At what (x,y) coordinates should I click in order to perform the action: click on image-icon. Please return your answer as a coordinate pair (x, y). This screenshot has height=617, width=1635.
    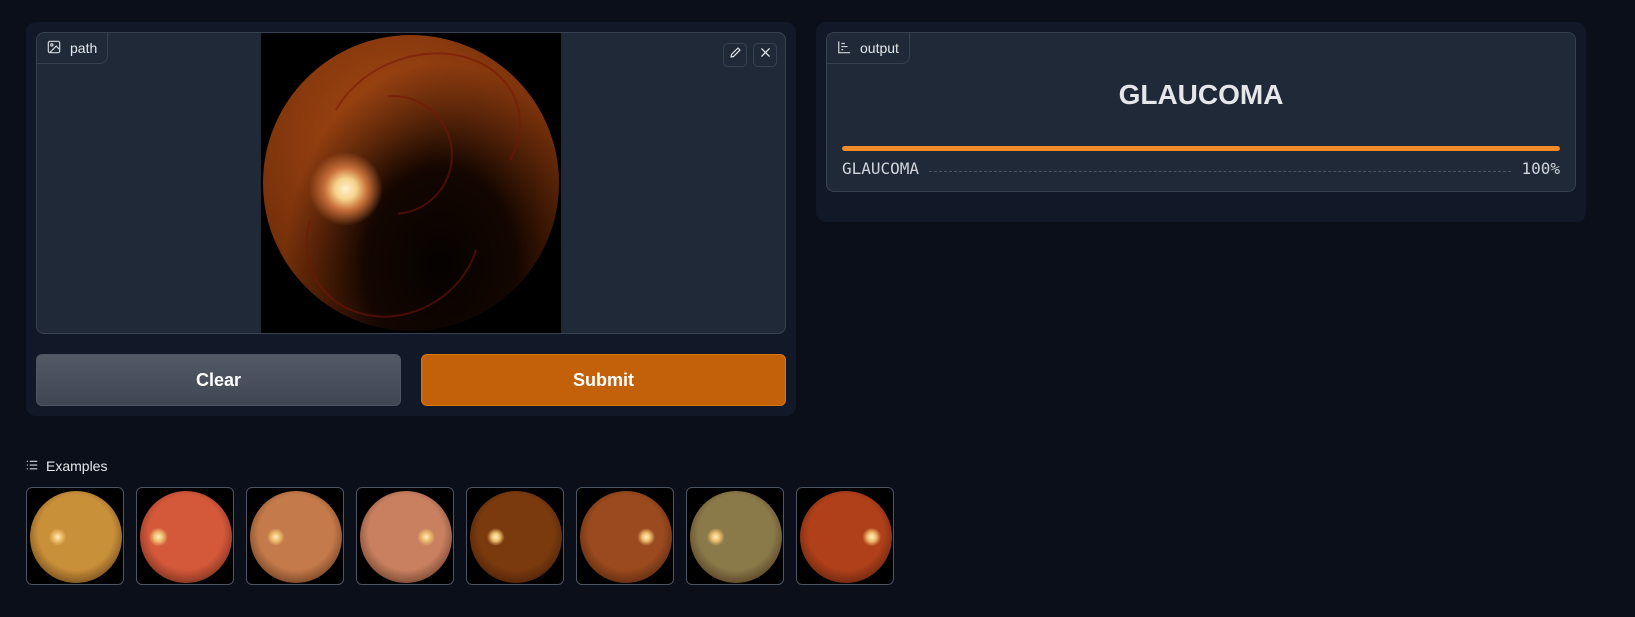
    Looking at the image, I should click on (54, 48).